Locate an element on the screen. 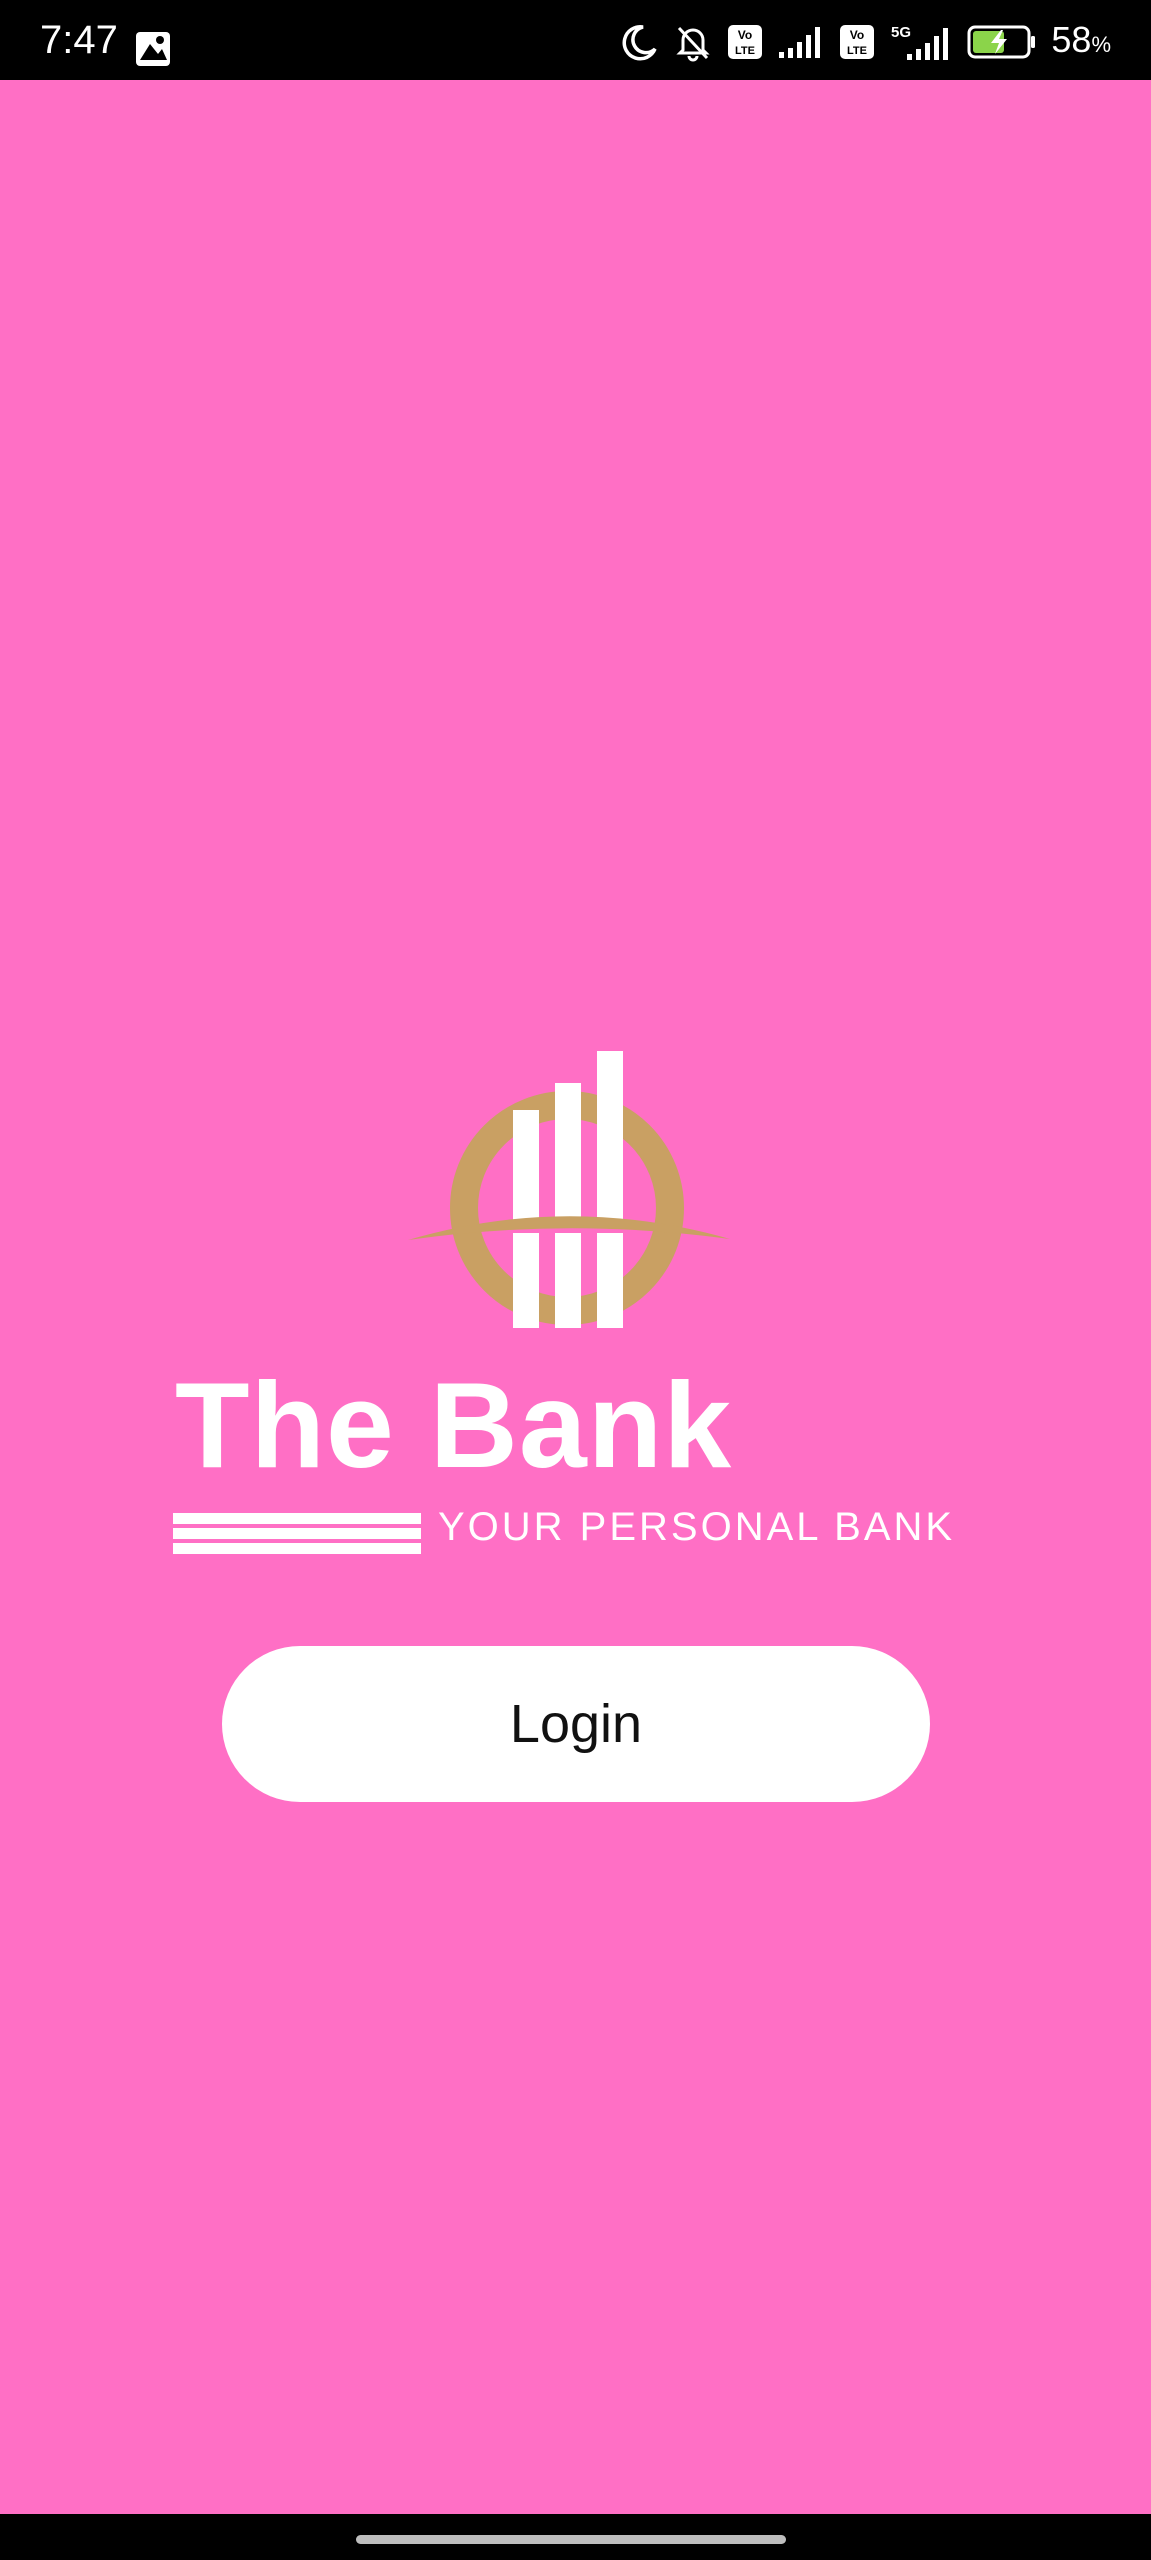 Image resolution: width=1151 pixels, height=2560 pixels. bell-muted-icon is located at coordinates (693, 42).